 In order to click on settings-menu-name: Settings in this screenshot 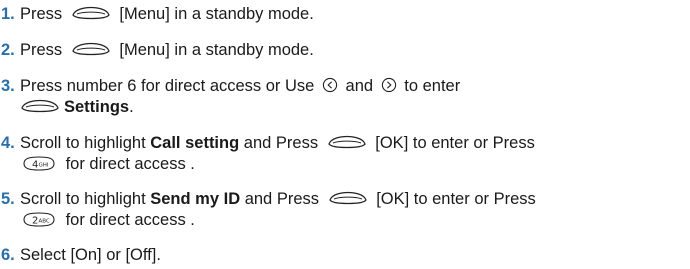, I will do `click(97, 107)`.